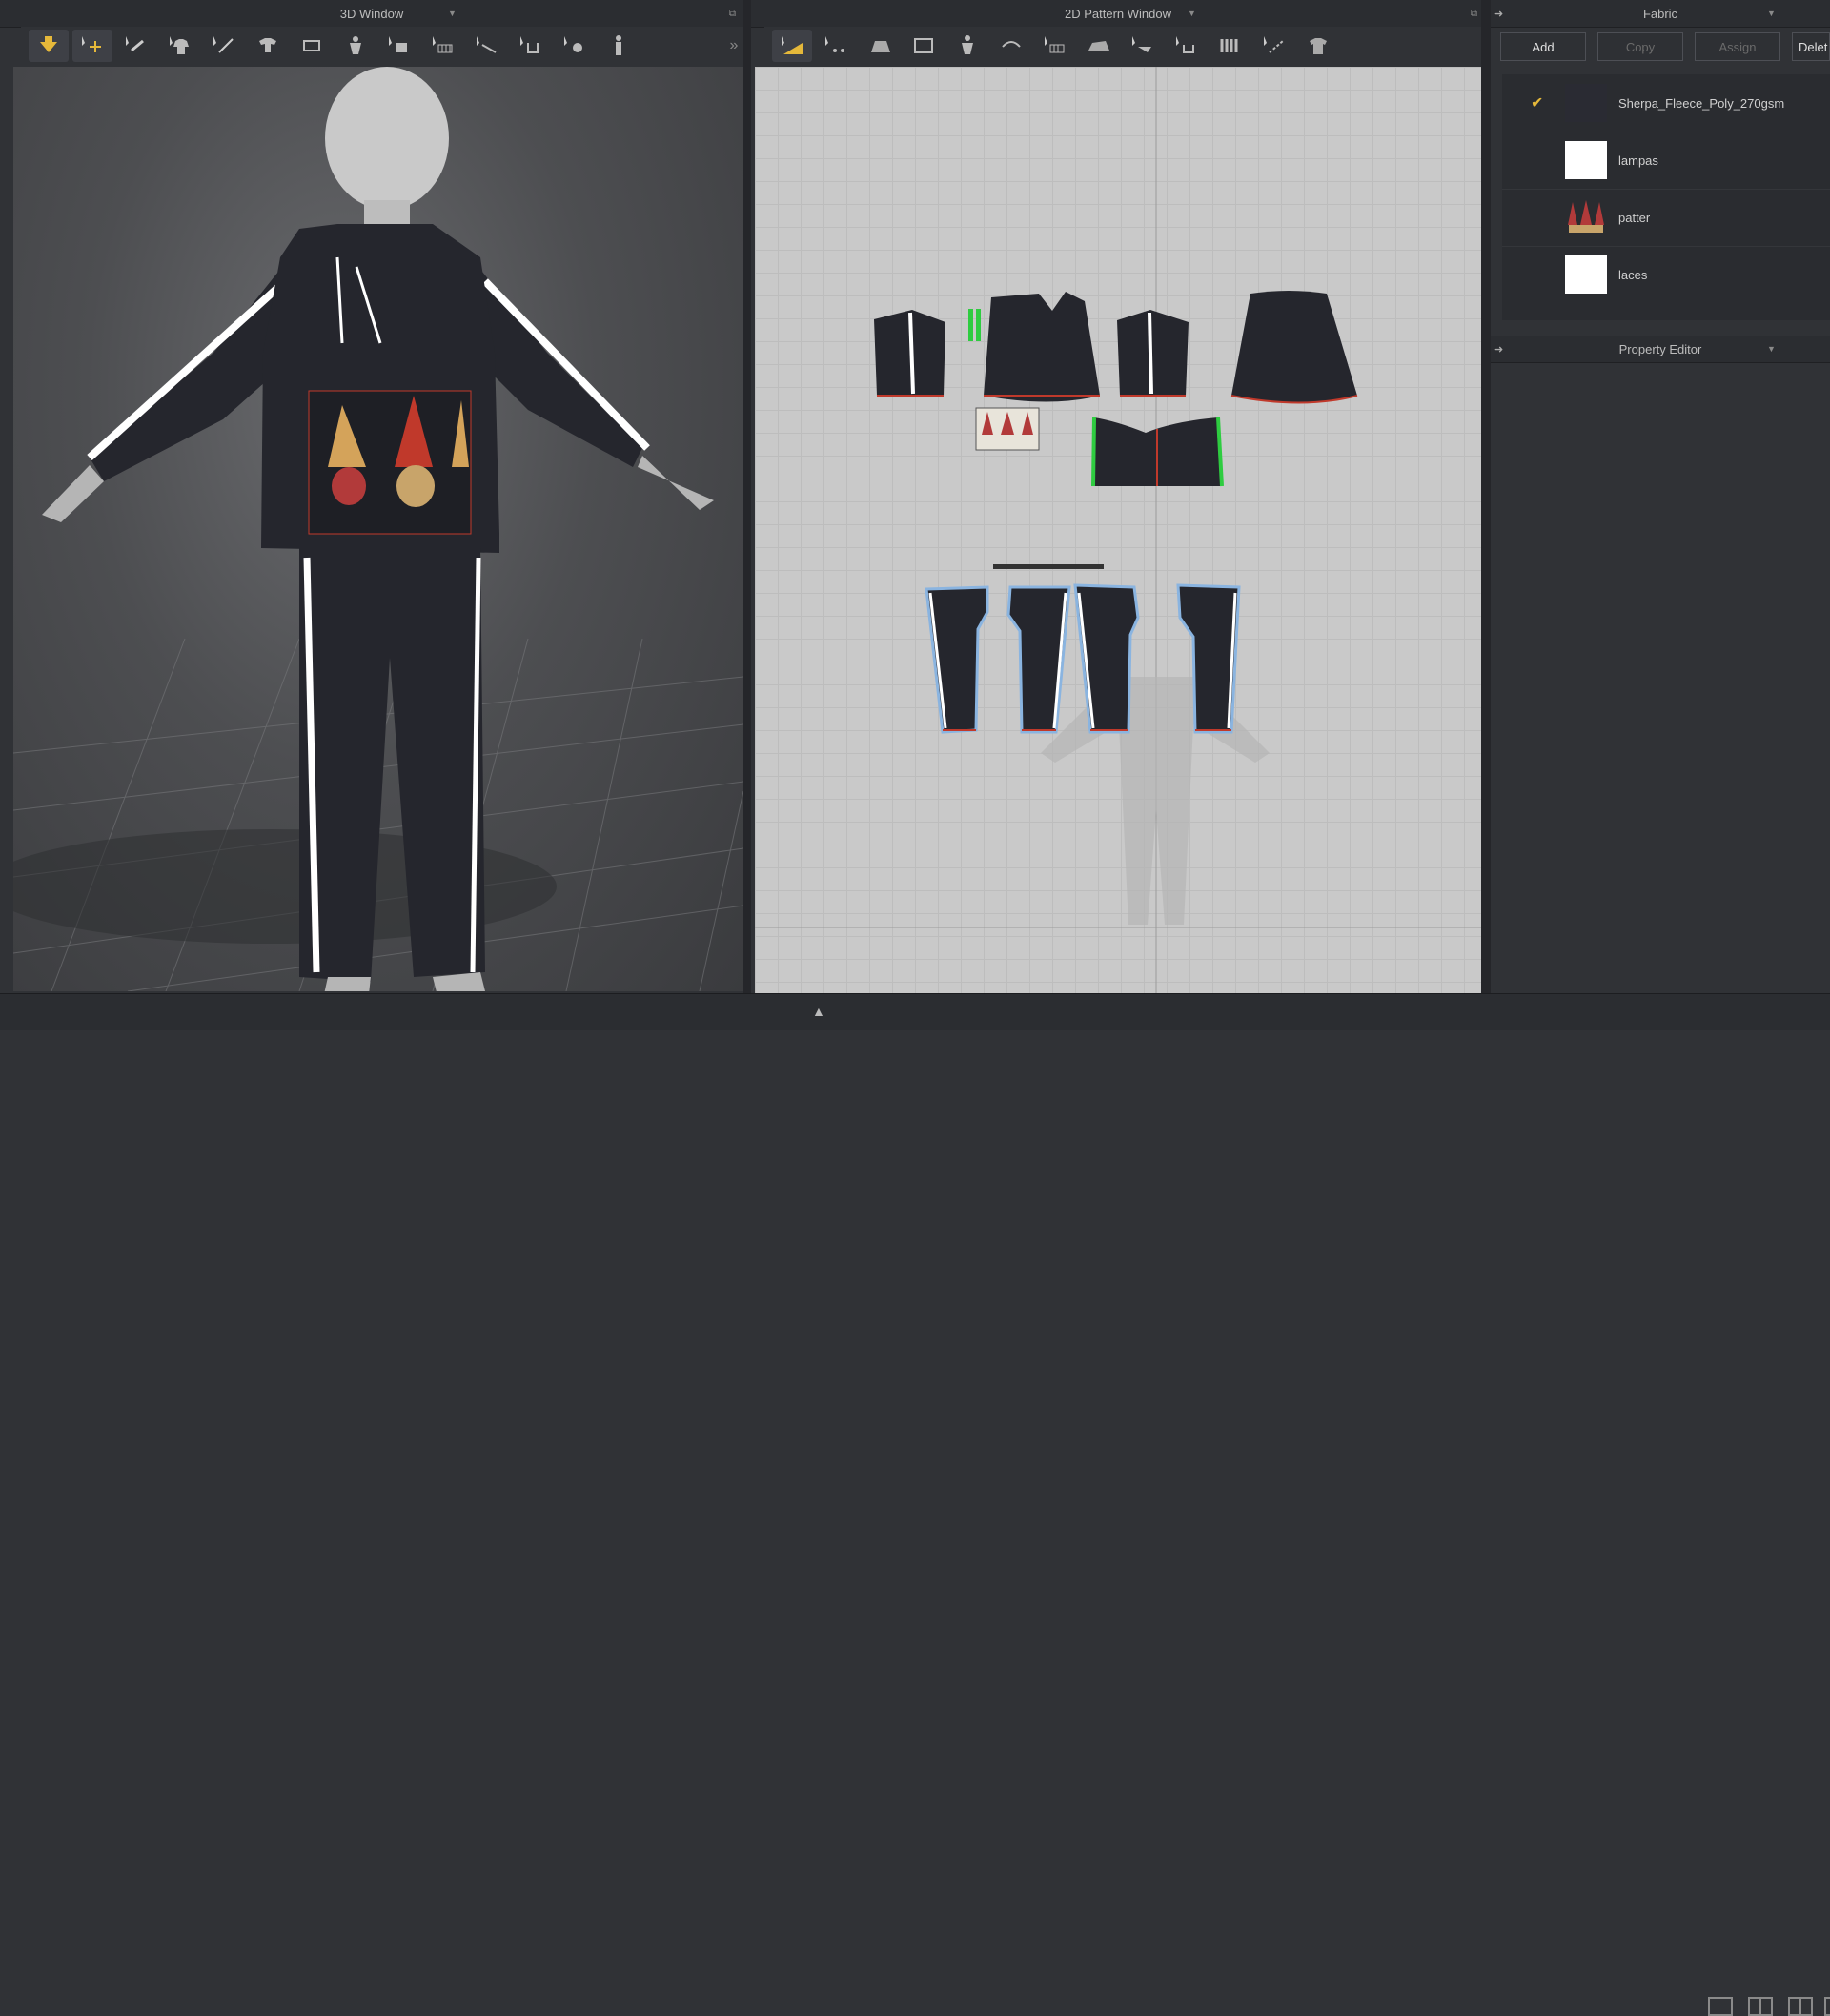 The image size is (1830, 2016). What do you see at coordinates (1666, 161) in the screenshot?
I see `fabric-list-item: lampas` at bounding box center [1666, 161].